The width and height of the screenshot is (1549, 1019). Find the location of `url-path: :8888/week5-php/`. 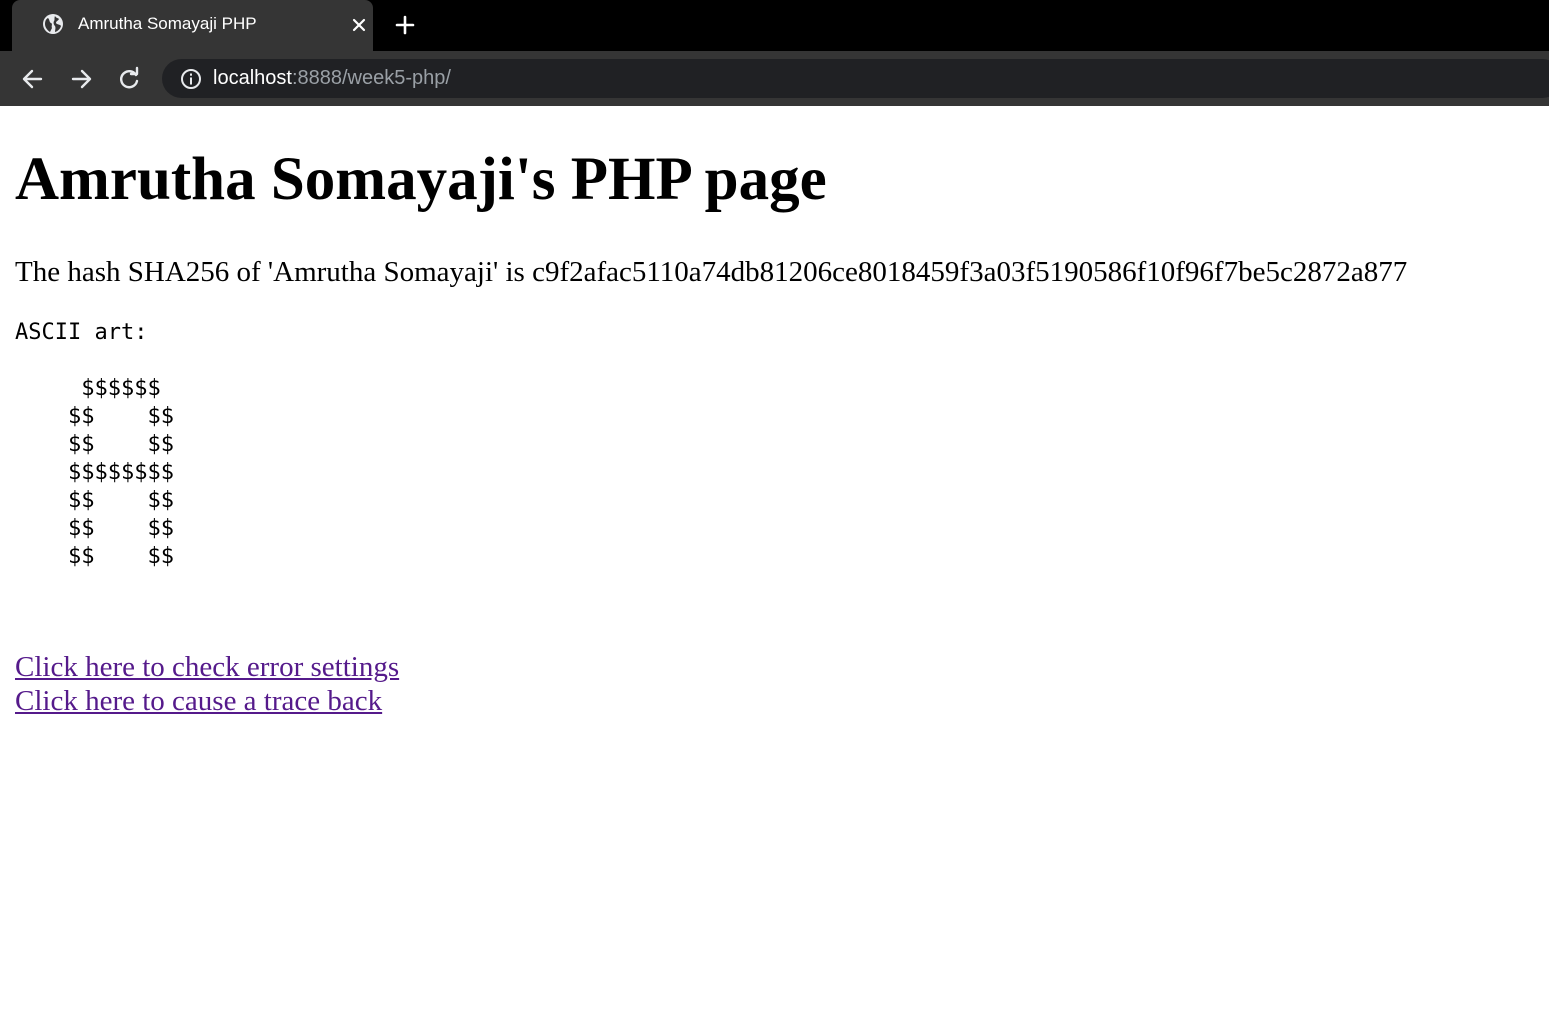

url-path: :8888/week5-php/ is located at coordinates (371, 78).